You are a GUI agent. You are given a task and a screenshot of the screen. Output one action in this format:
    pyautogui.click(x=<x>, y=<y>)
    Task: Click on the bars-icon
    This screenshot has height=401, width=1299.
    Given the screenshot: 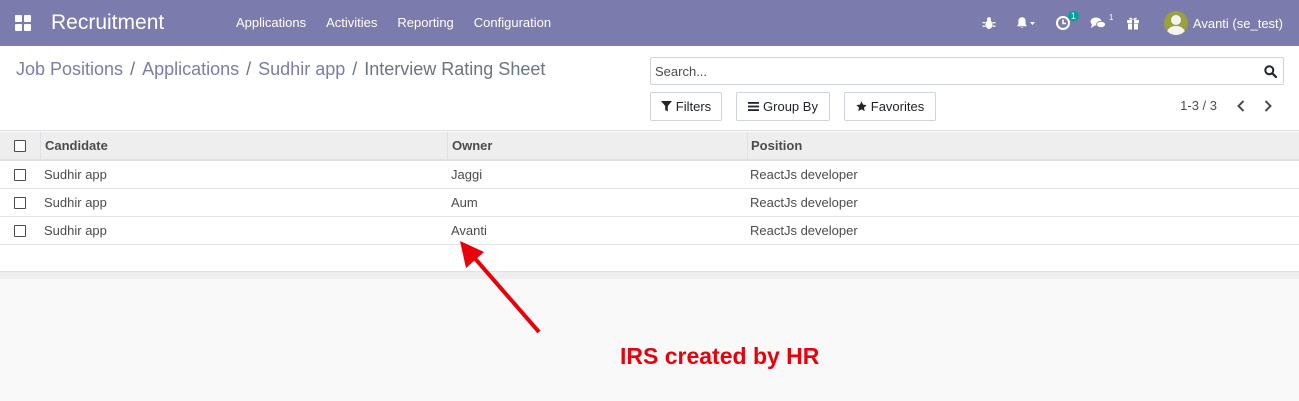 What is the action you would take?
    pyautogui.click(x=754, y=106)
    